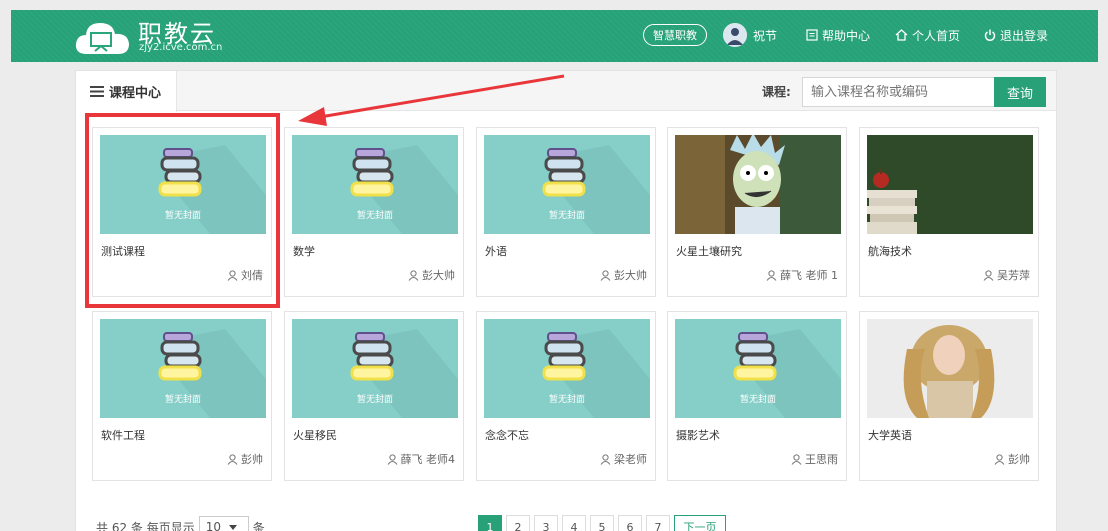 The image size is (1108, 531). Describe the element at coordinates (846, 35) in the screenshot. I see `help-center-label: 帮助中心` at that location.